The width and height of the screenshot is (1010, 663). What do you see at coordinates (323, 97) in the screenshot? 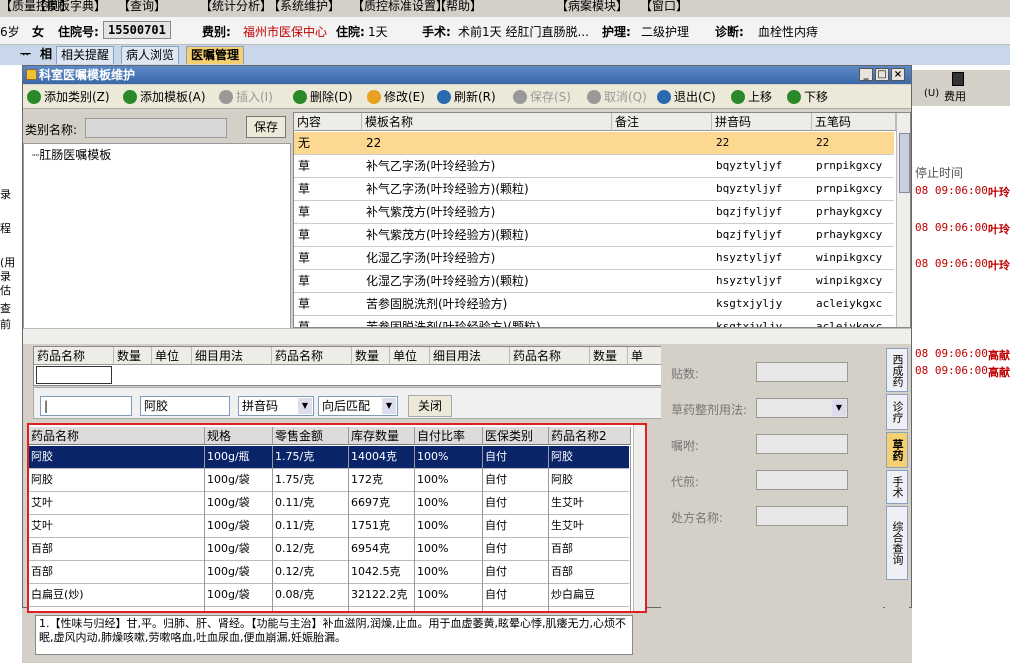
I see `toolbar-button: 删除(D)` at bounding box center [323, 97].